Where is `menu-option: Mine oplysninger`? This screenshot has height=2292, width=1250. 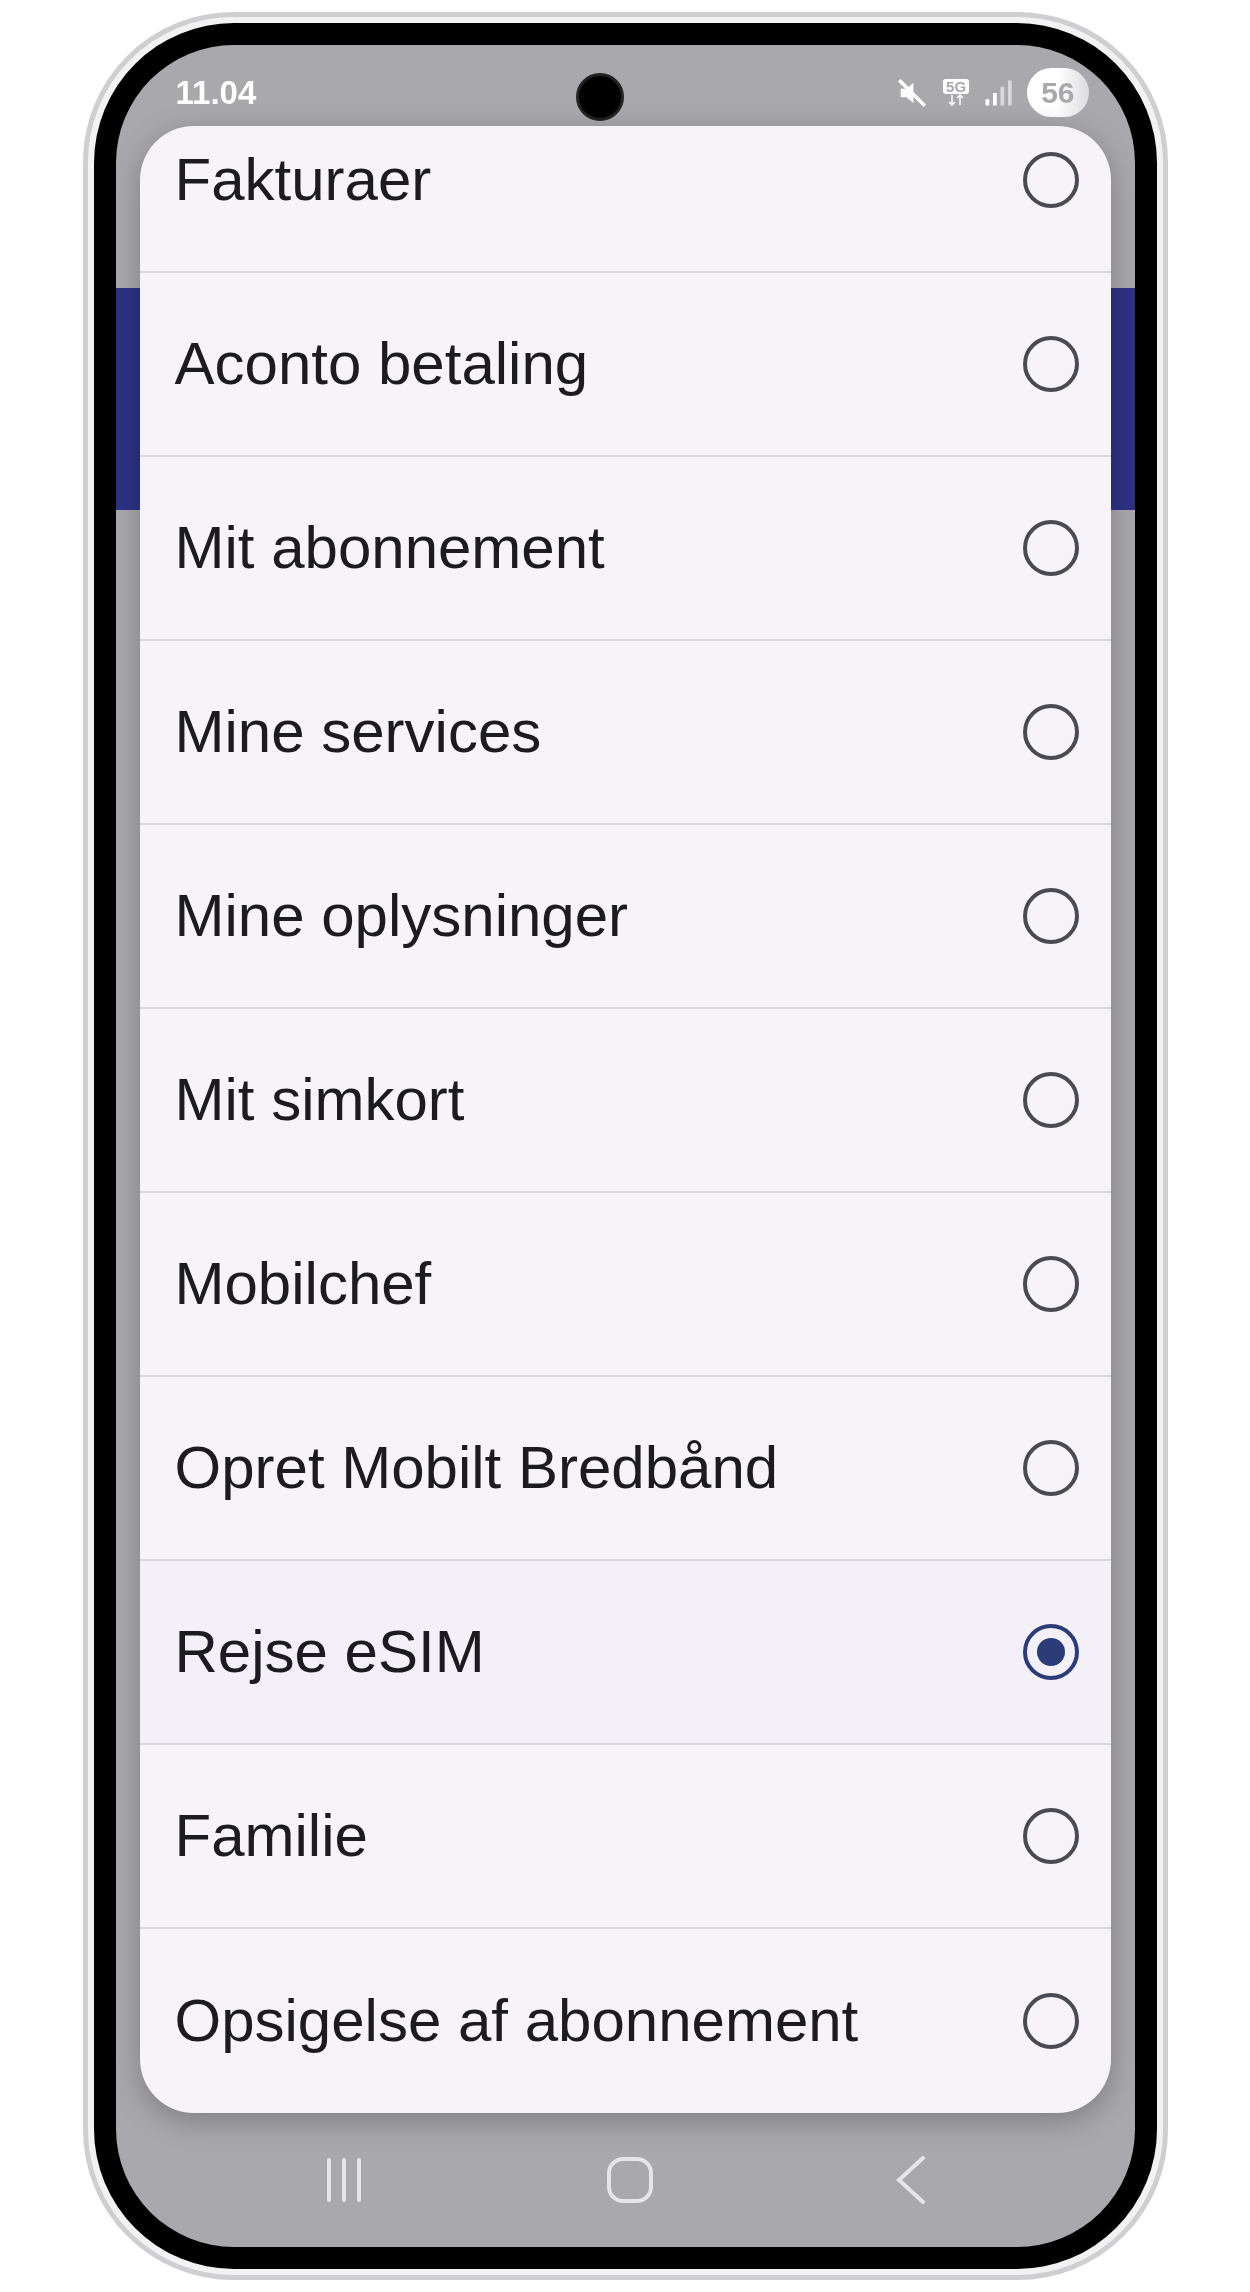
menu-option: Mine oplysninger is located at coordinates (625, 917).